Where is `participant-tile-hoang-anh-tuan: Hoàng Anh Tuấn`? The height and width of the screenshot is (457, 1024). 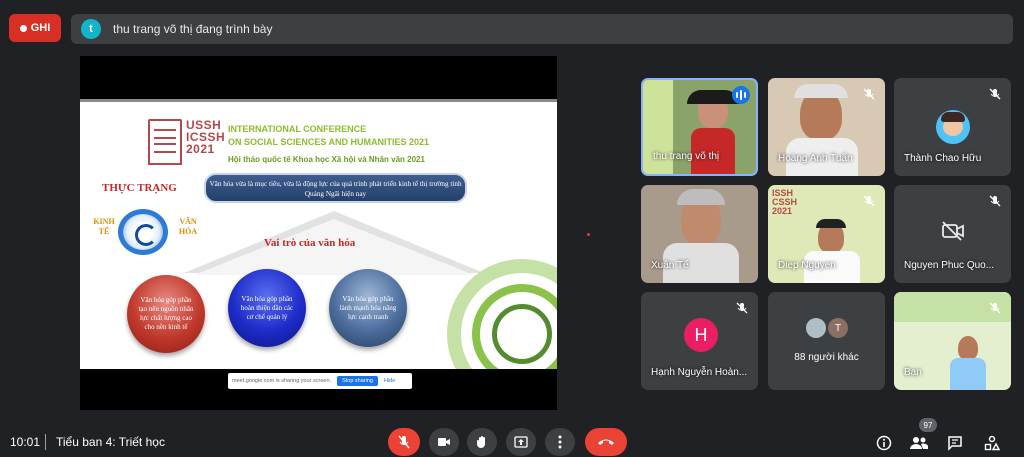 participant-tile-hoang-anh-tuan: Hoàng Anh Tuấn is located at coordinates (826, 127).